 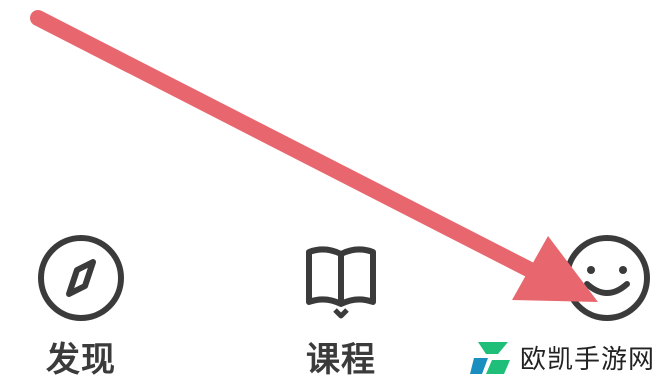 I want to click on watermark-text: 欧凯手游网, so click(x=588, y=360).